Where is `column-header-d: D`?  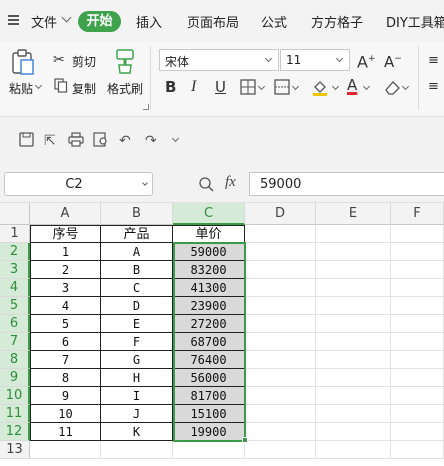
column-header-d: D is located at coordinates (280, 214).